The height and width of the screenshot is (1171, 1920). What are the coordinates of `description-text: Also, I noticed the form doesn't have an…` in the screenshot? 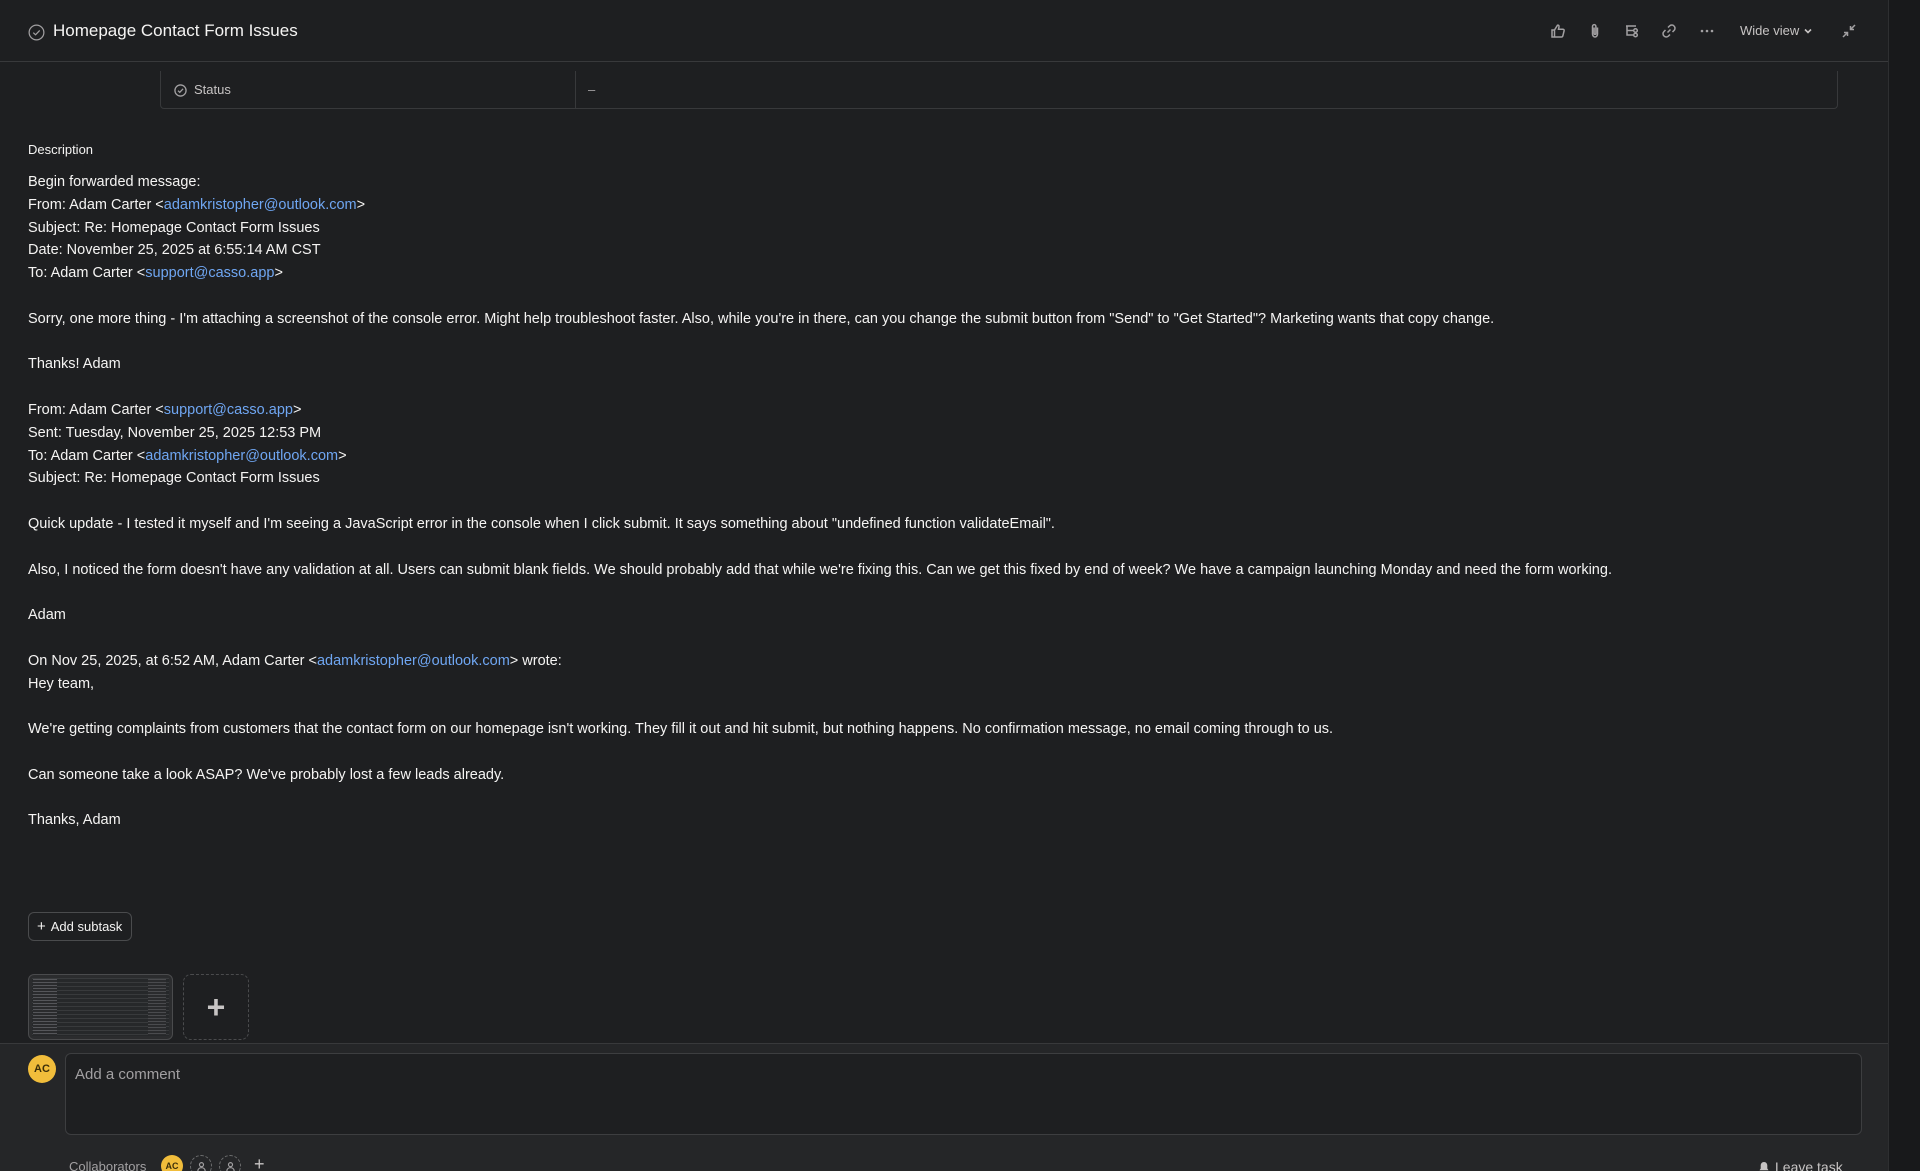 It's located at (820, 569).